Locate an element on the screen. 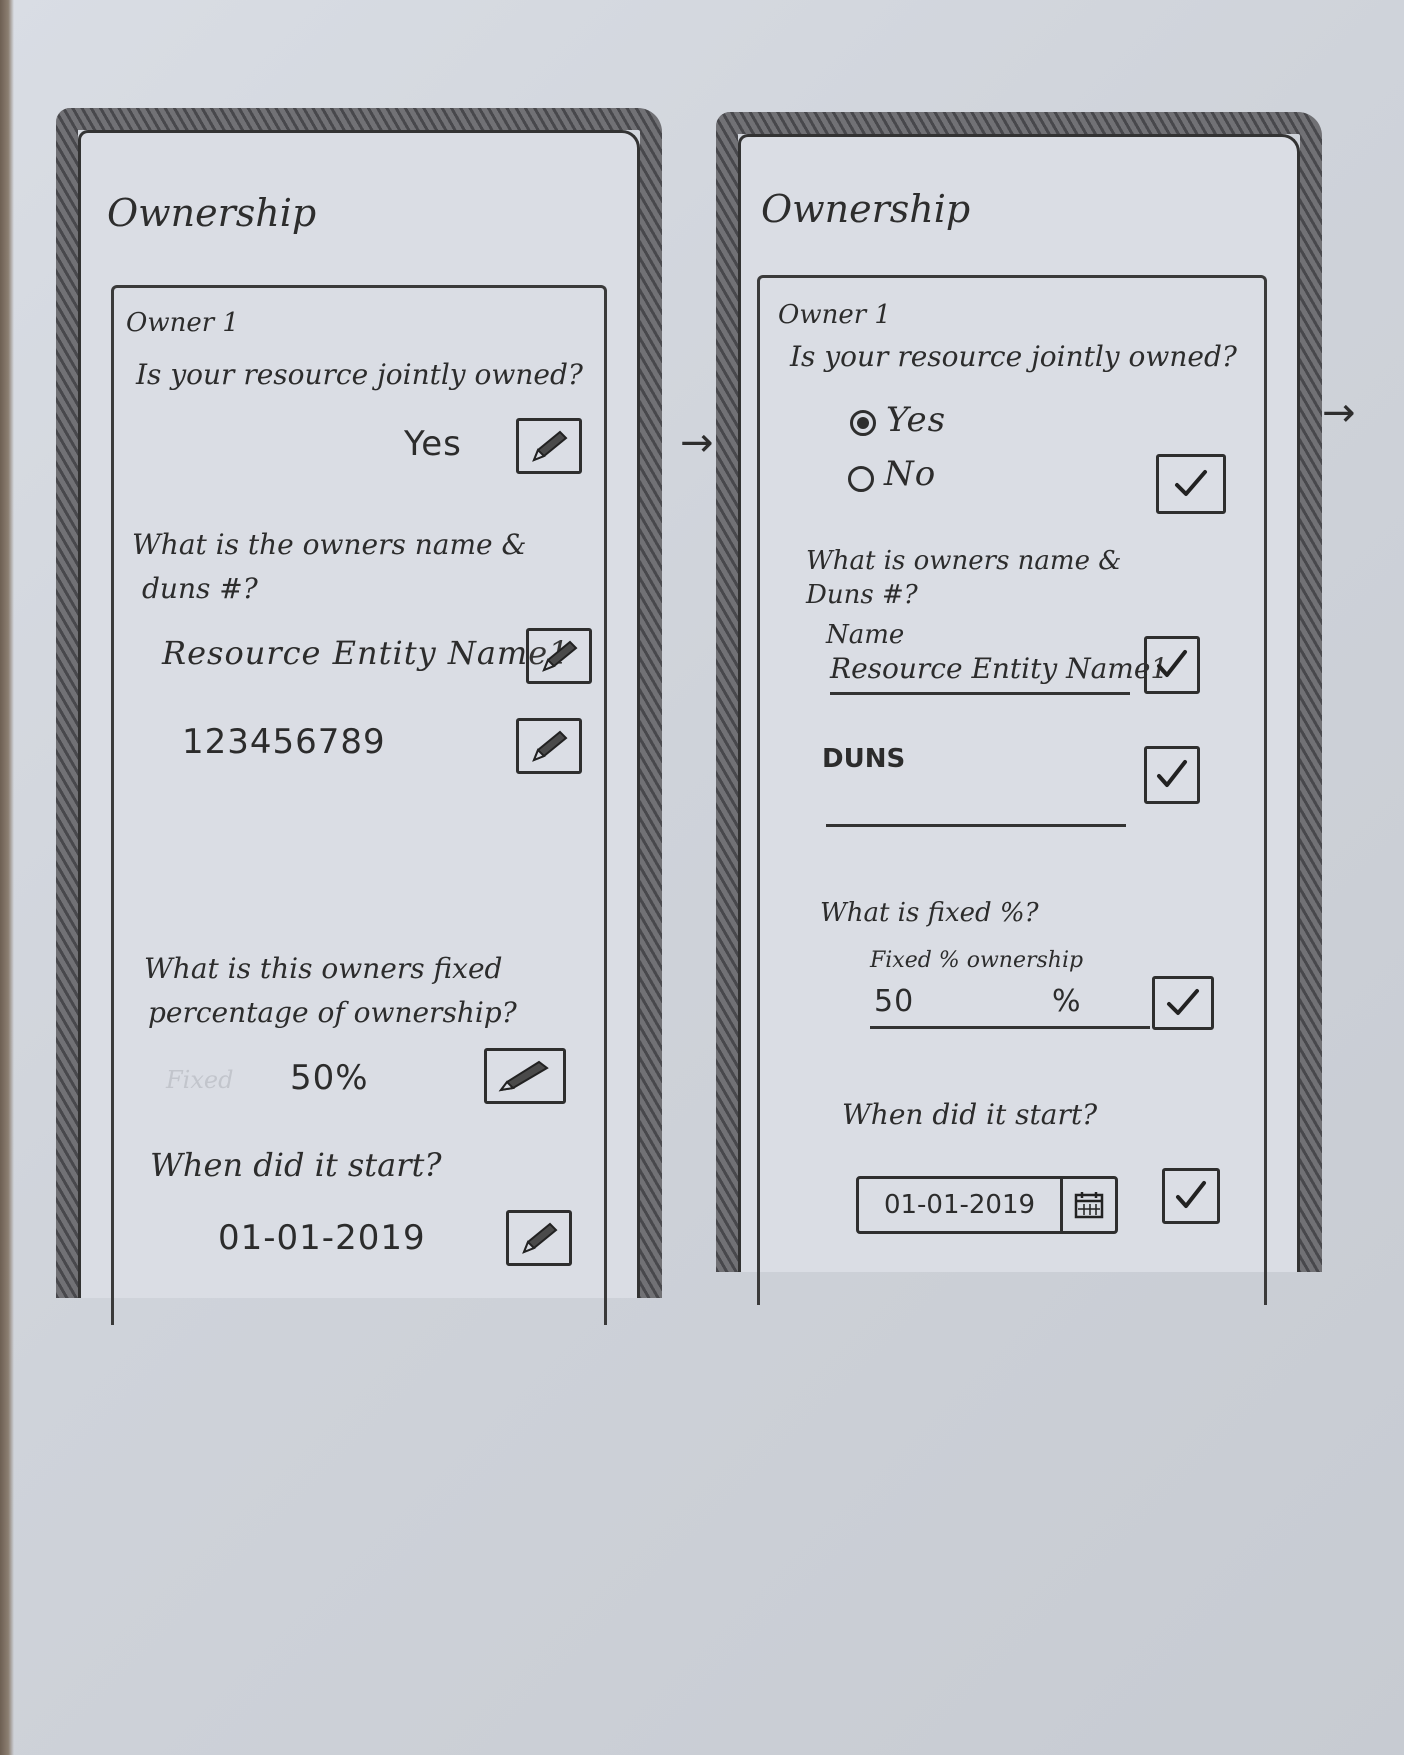 This screenshot has height=1755, width=1404. name-input: Resource Entity Name1 is located at coordinates (999, 668).